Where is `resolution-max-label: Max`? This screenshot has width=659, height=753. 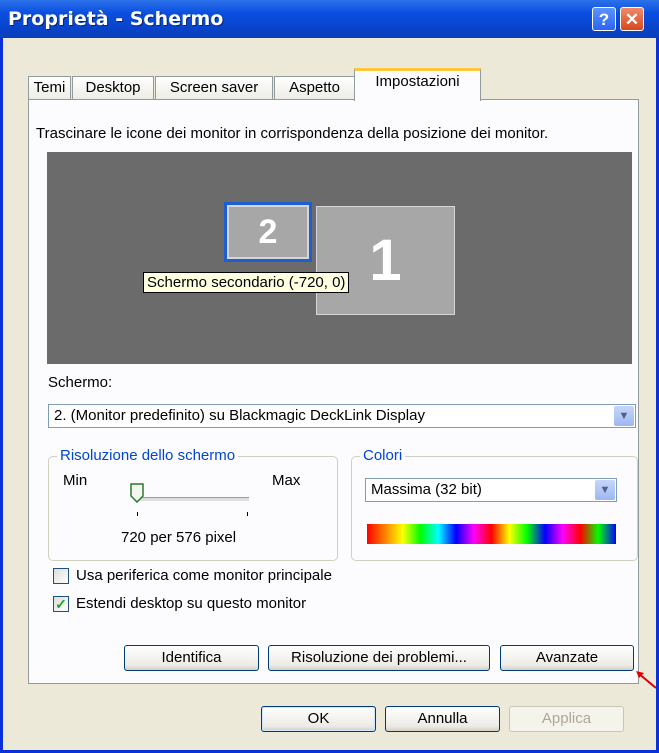 resolution-max-label: Max is located at coordinates (286, 480).